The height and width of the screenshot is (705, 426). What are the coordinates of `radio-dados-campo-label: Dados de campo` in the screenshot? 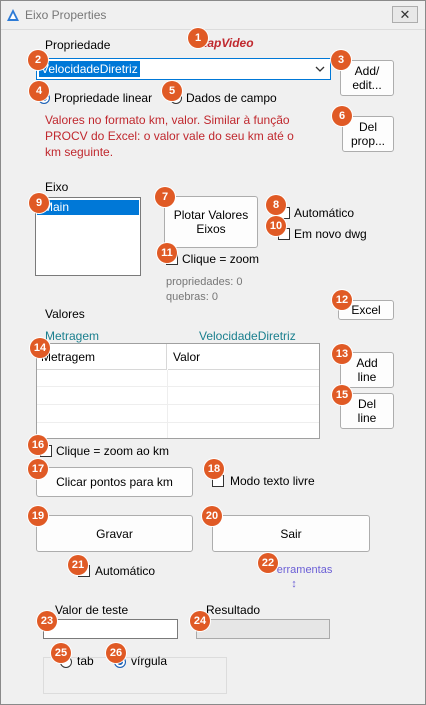 It's located at (231, 98).